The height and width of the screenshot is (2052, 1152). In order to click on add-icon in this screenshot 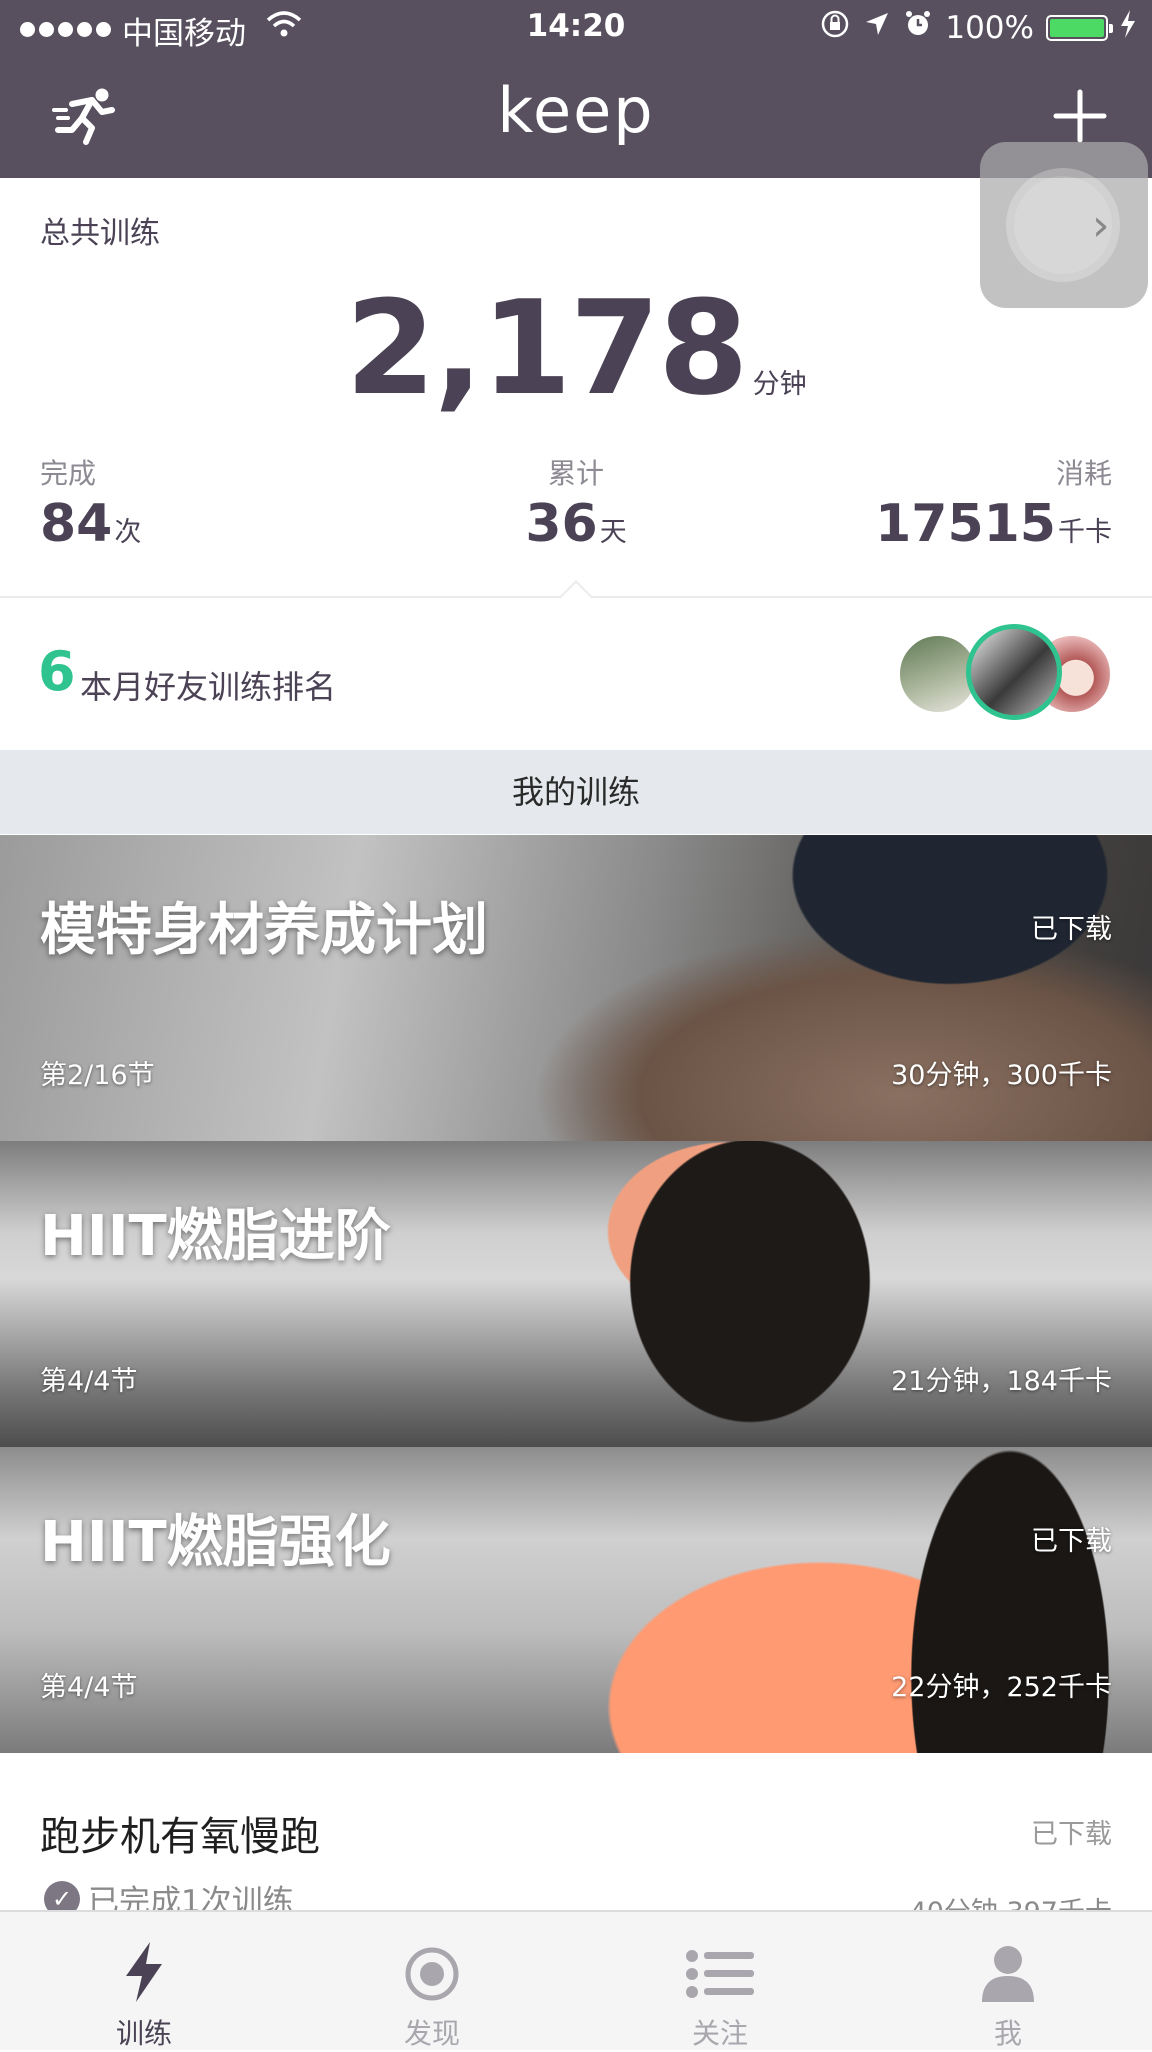, I will do `click(1080, 118)`.